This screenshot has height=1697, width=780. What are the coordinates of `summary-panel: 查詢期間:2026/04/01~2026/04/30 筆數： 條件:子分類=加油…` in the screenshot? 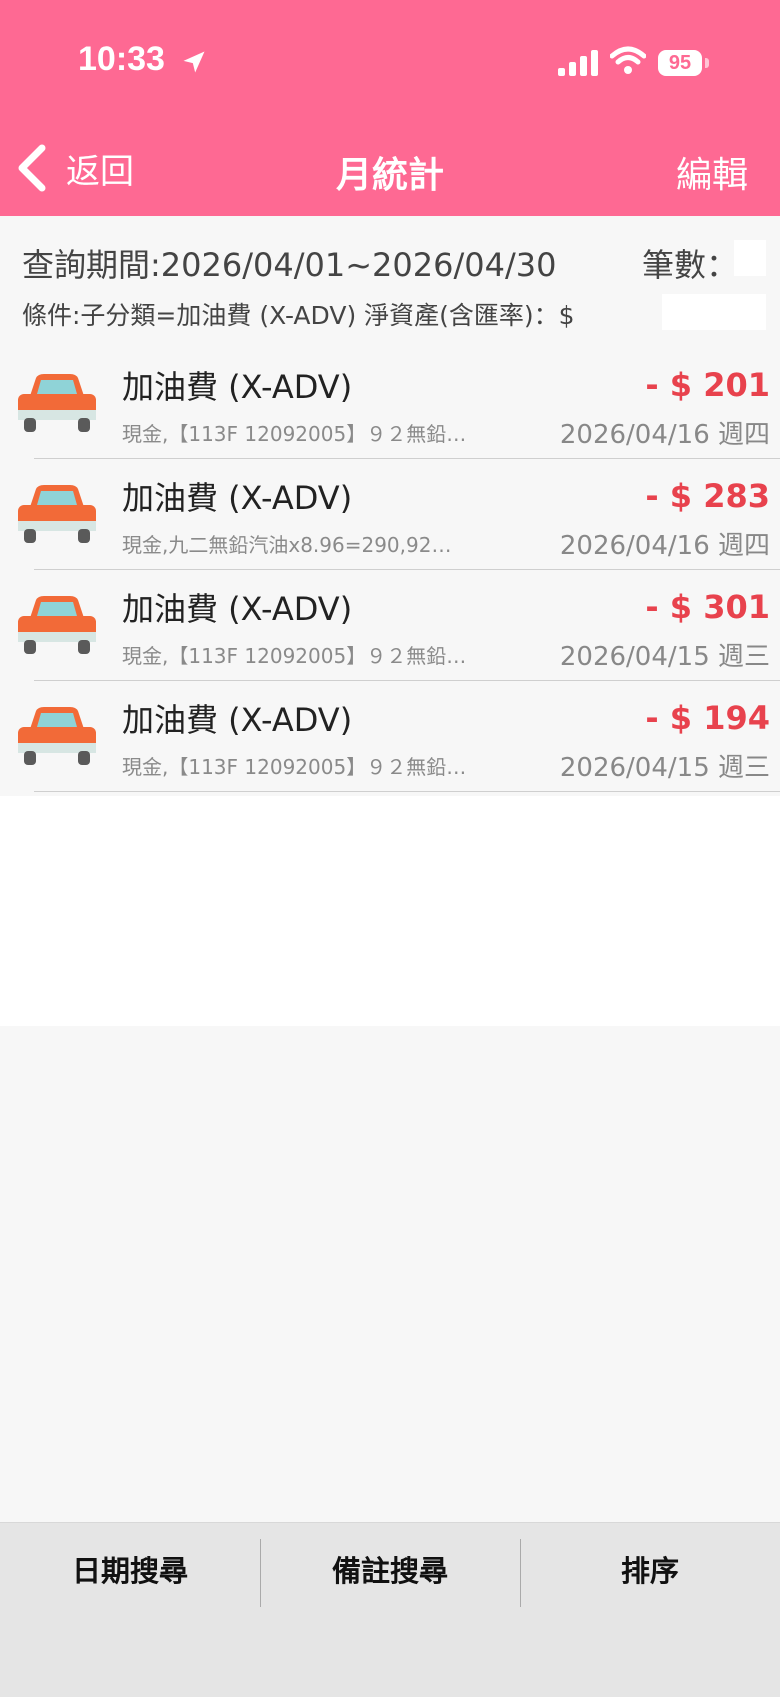 It's located at (390, 282).